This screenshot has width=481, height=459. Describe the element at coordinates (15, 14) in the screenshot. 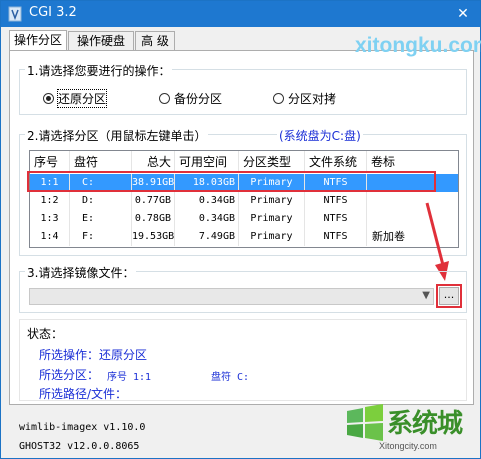

I see `app-icon` at that location.